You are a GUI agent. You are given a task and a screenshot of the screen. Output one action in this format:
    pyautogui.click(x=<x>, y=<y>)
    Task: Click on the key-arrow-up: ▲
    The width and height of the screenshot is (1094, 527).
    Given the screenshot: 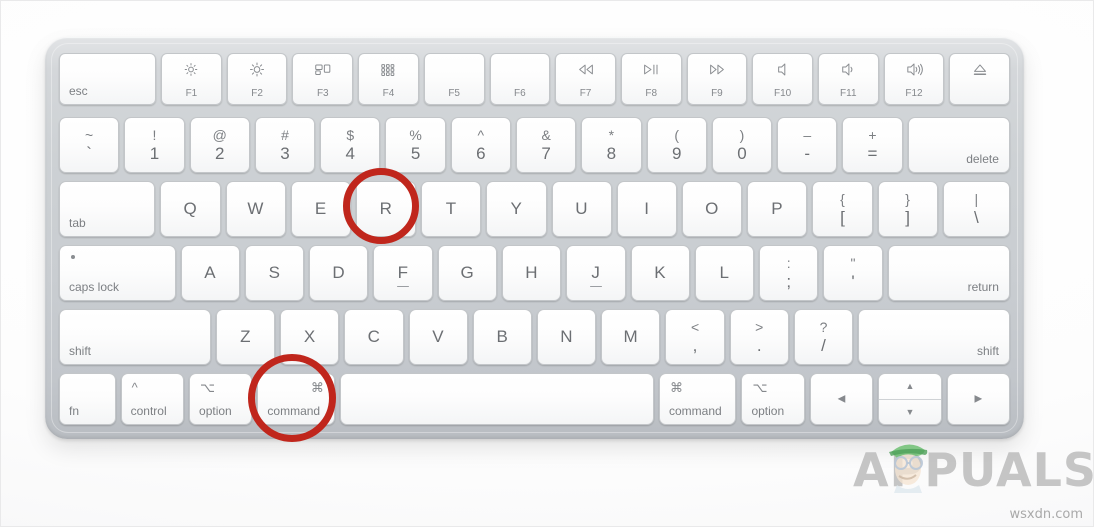 What is the action you would take?
    pyautogui.click(x=910, y=387)
    